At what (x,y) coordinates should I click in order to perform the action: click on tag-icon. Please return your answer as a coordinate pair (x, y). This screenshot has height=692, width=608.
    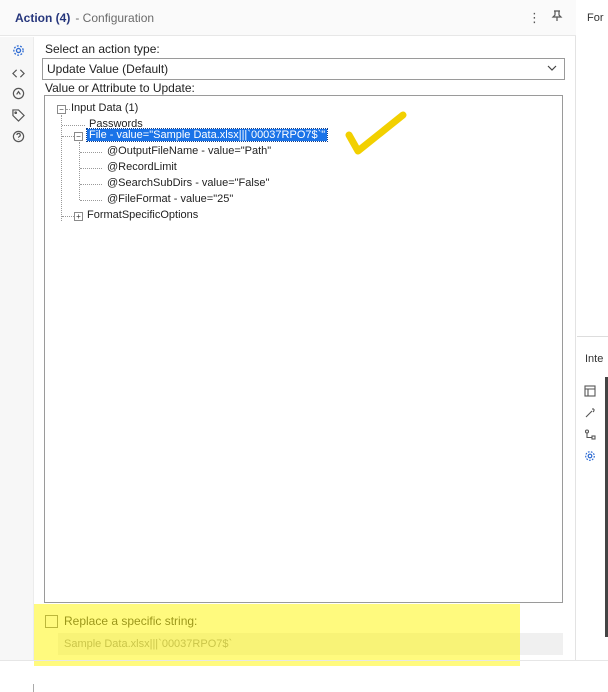
    Looking at the image, I should click on (18, 115).